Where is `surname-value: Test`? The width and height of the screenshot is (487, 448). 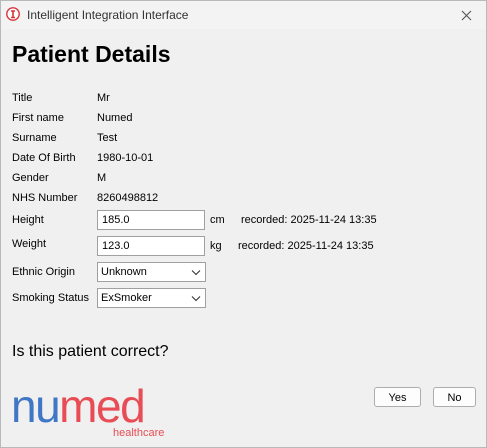 surname-value: Test is located at coordinates (107, 138).